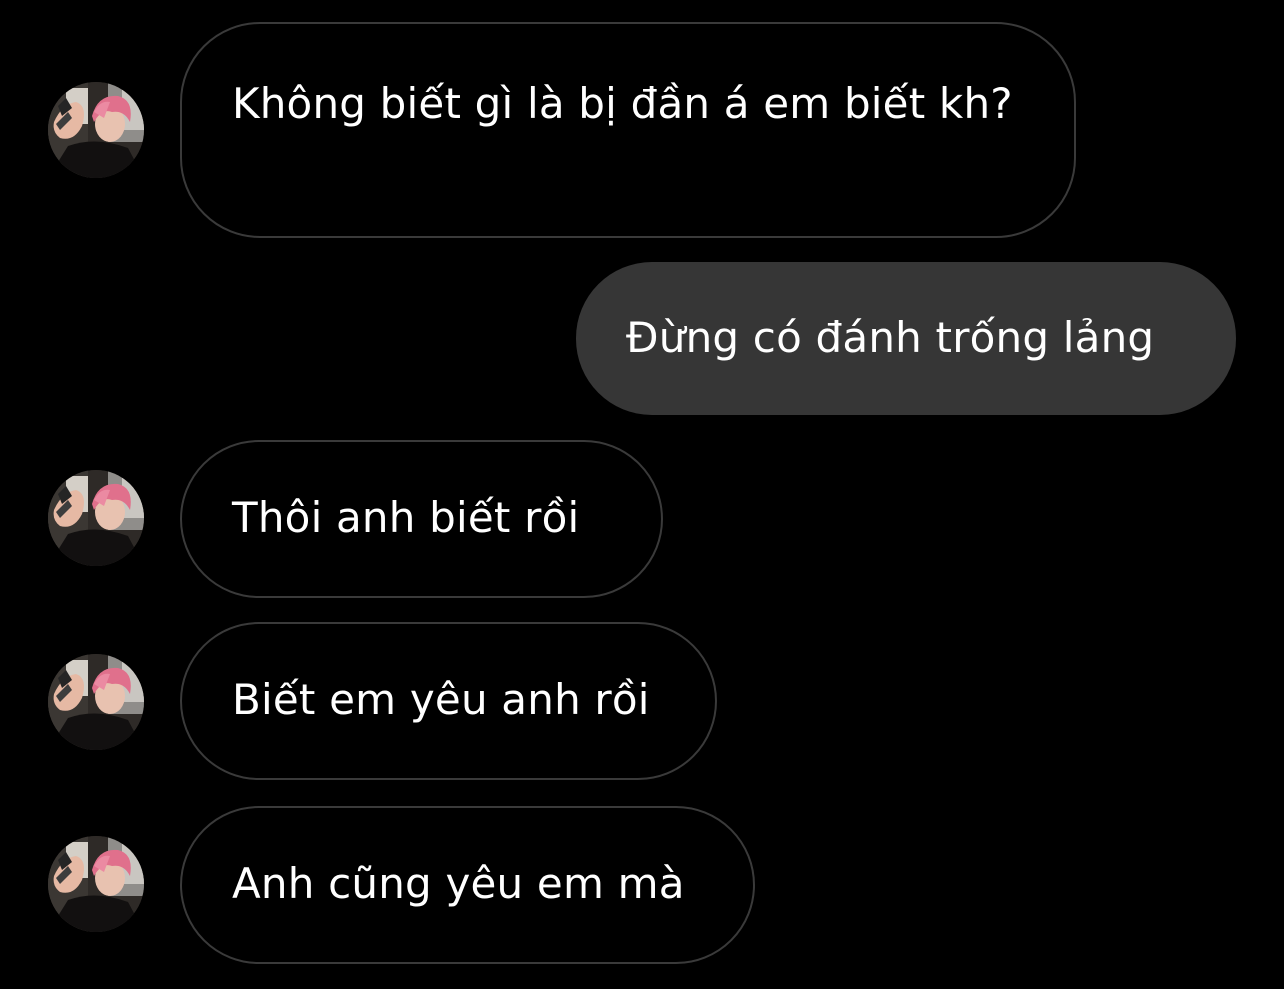 This screenshot has height=989, width=1284. I want to click on message-bubble-received: Anh cũng yêu em mà, so click(467, 885).